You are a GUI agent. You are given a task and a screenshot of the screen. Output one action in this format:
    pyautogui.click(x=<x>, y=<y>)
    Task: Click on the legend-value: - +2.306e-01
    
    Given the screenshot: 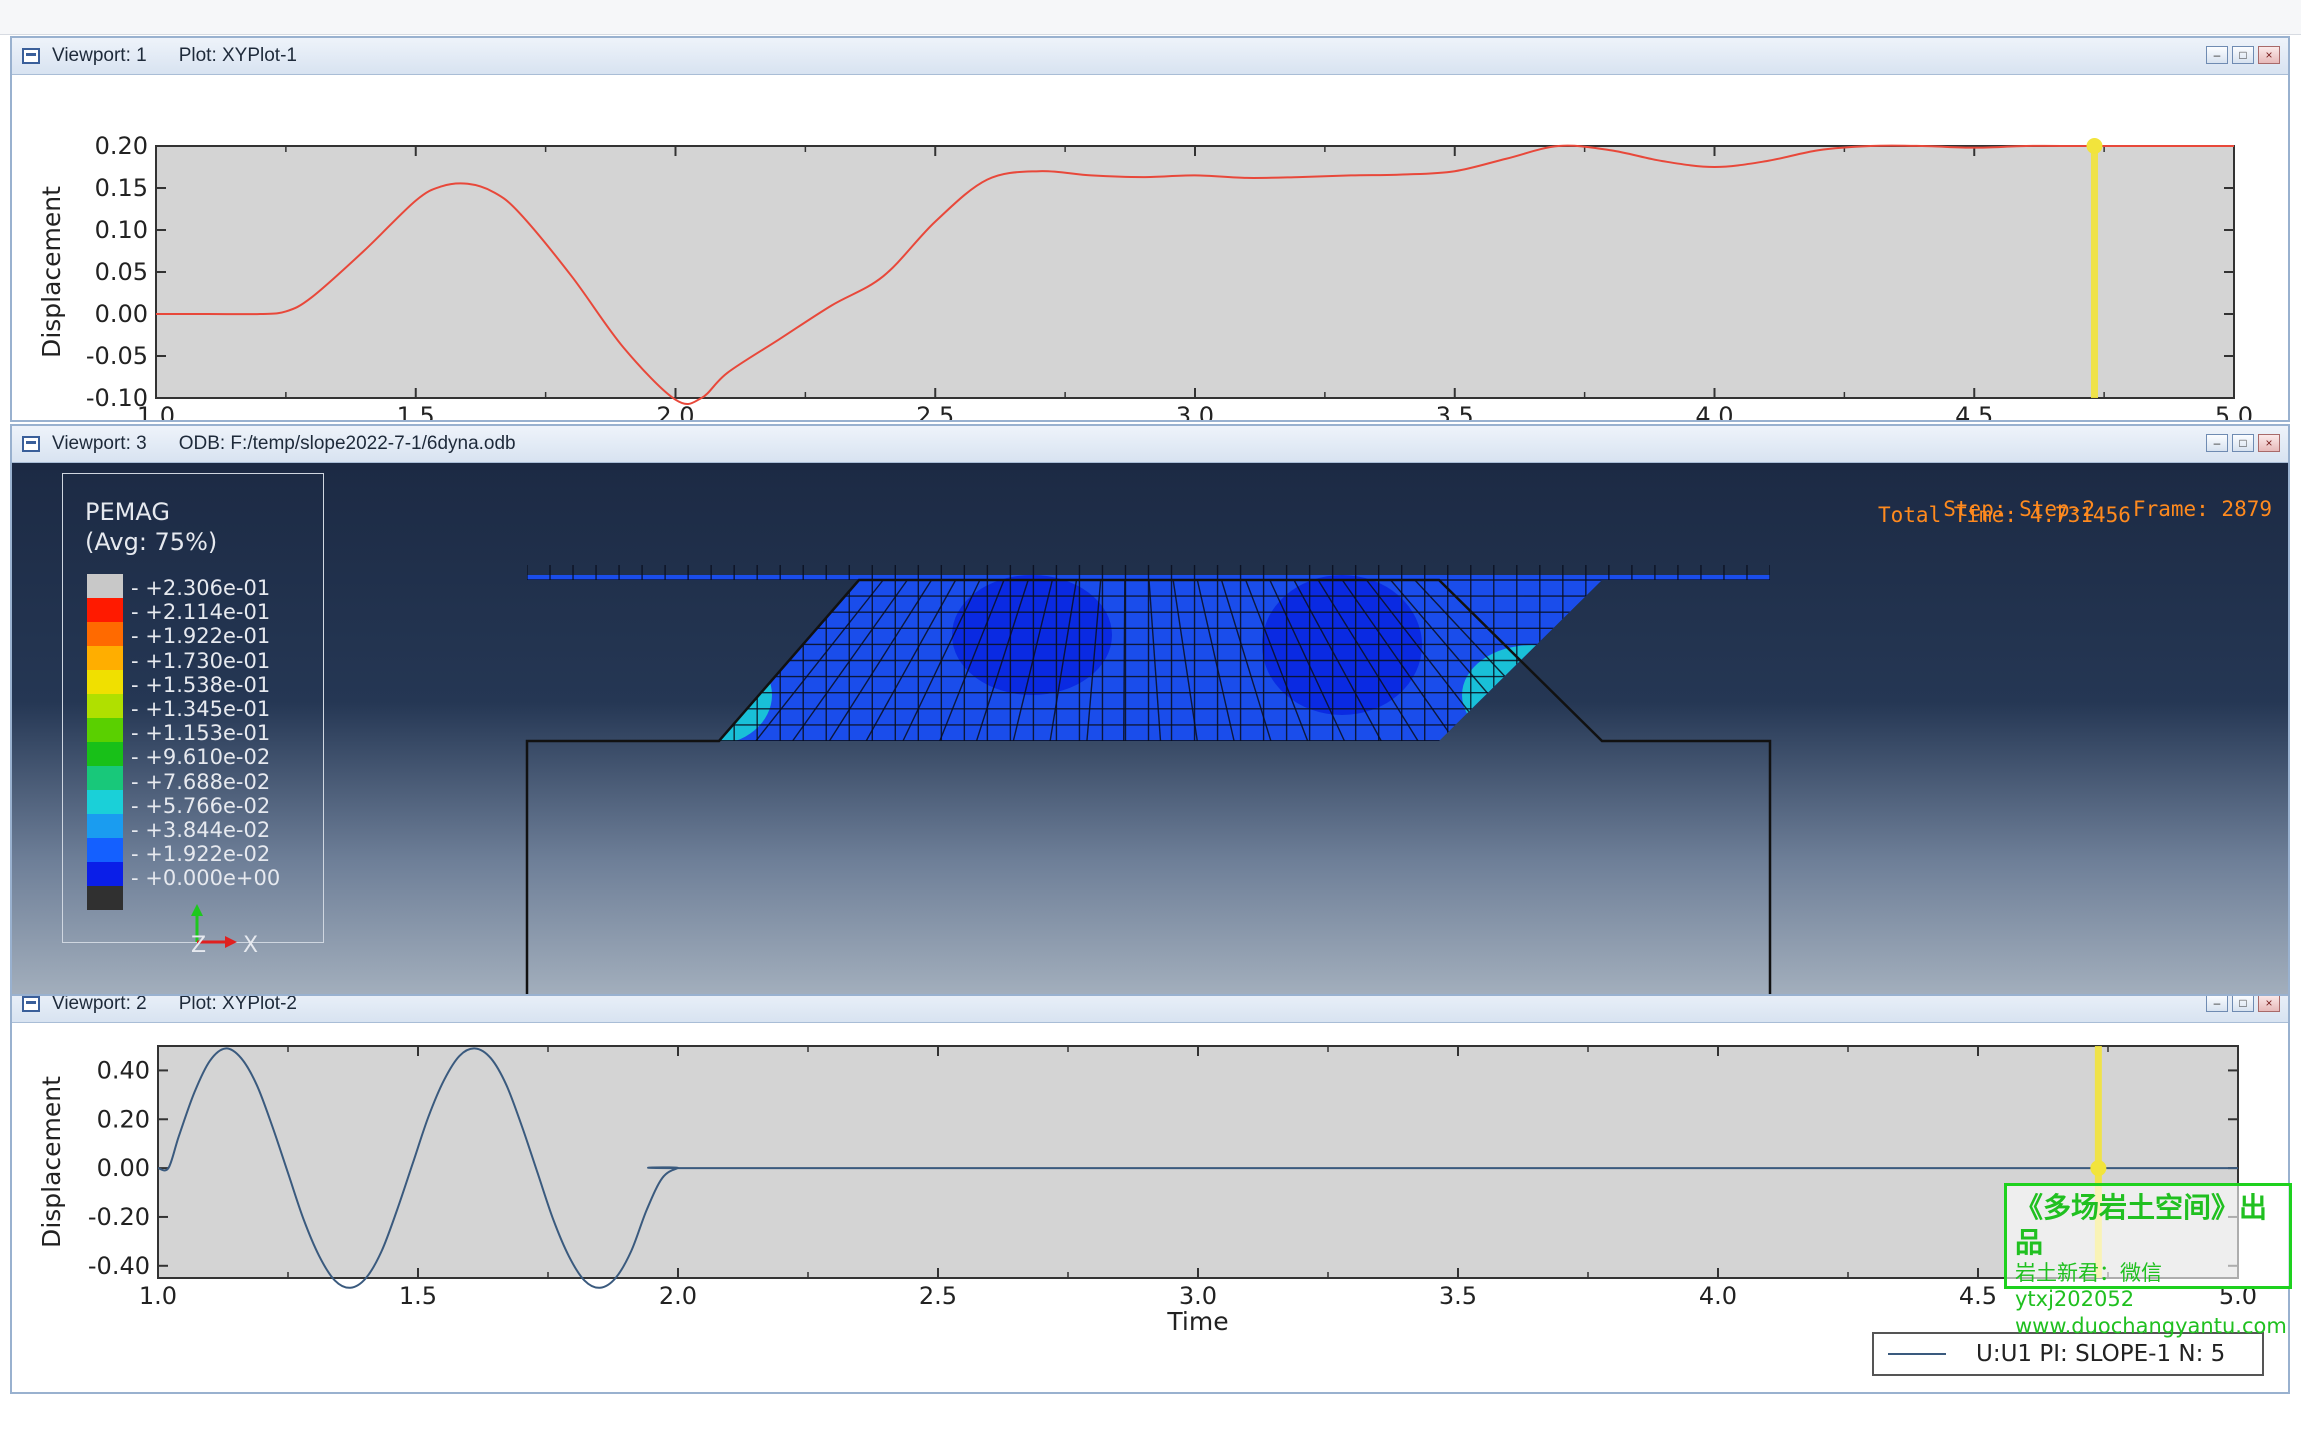 What is the action you would take?
    pyautogui.click(x=201, y=588)
    